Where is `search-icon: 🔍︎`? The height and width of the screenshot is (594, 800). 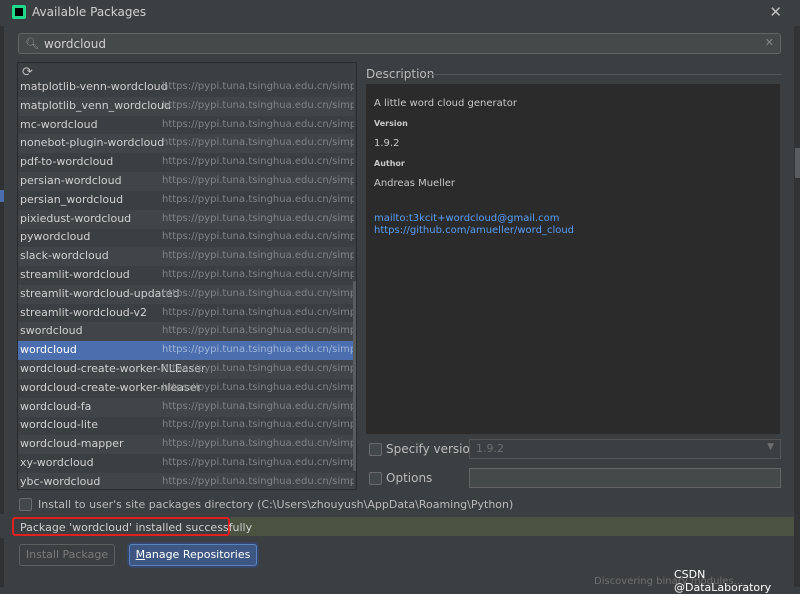
search-icon: 🔍︎ is located at coordinates (32, 43).